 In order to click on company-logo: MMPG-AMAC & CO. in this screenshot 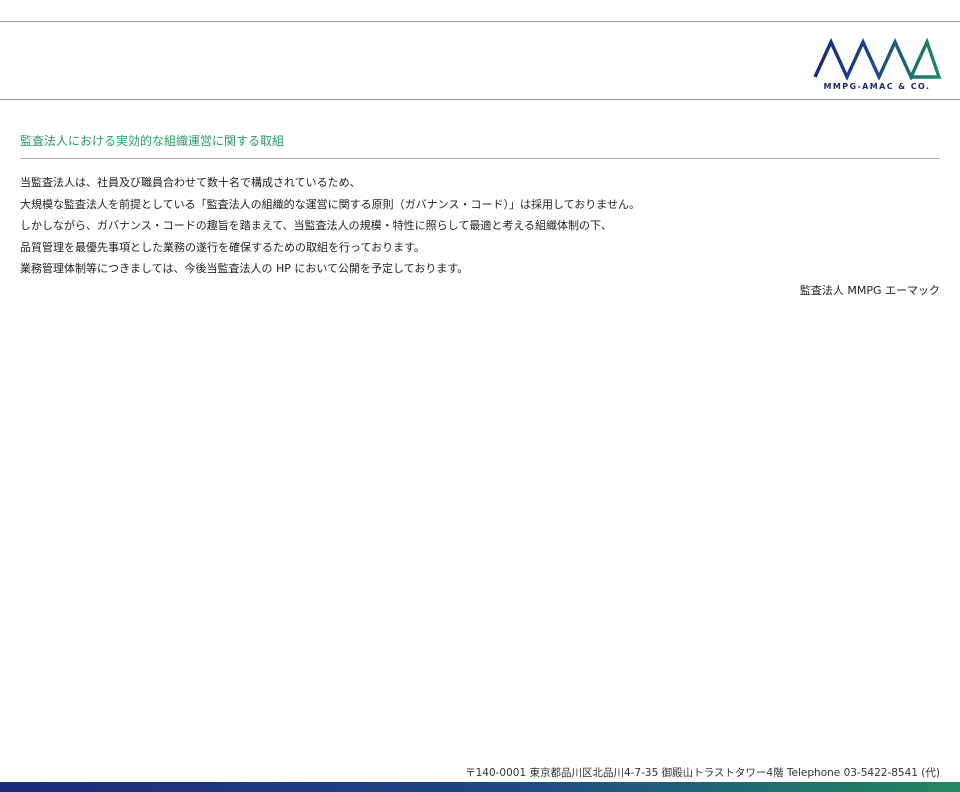, I will do `click(877, 66)`.